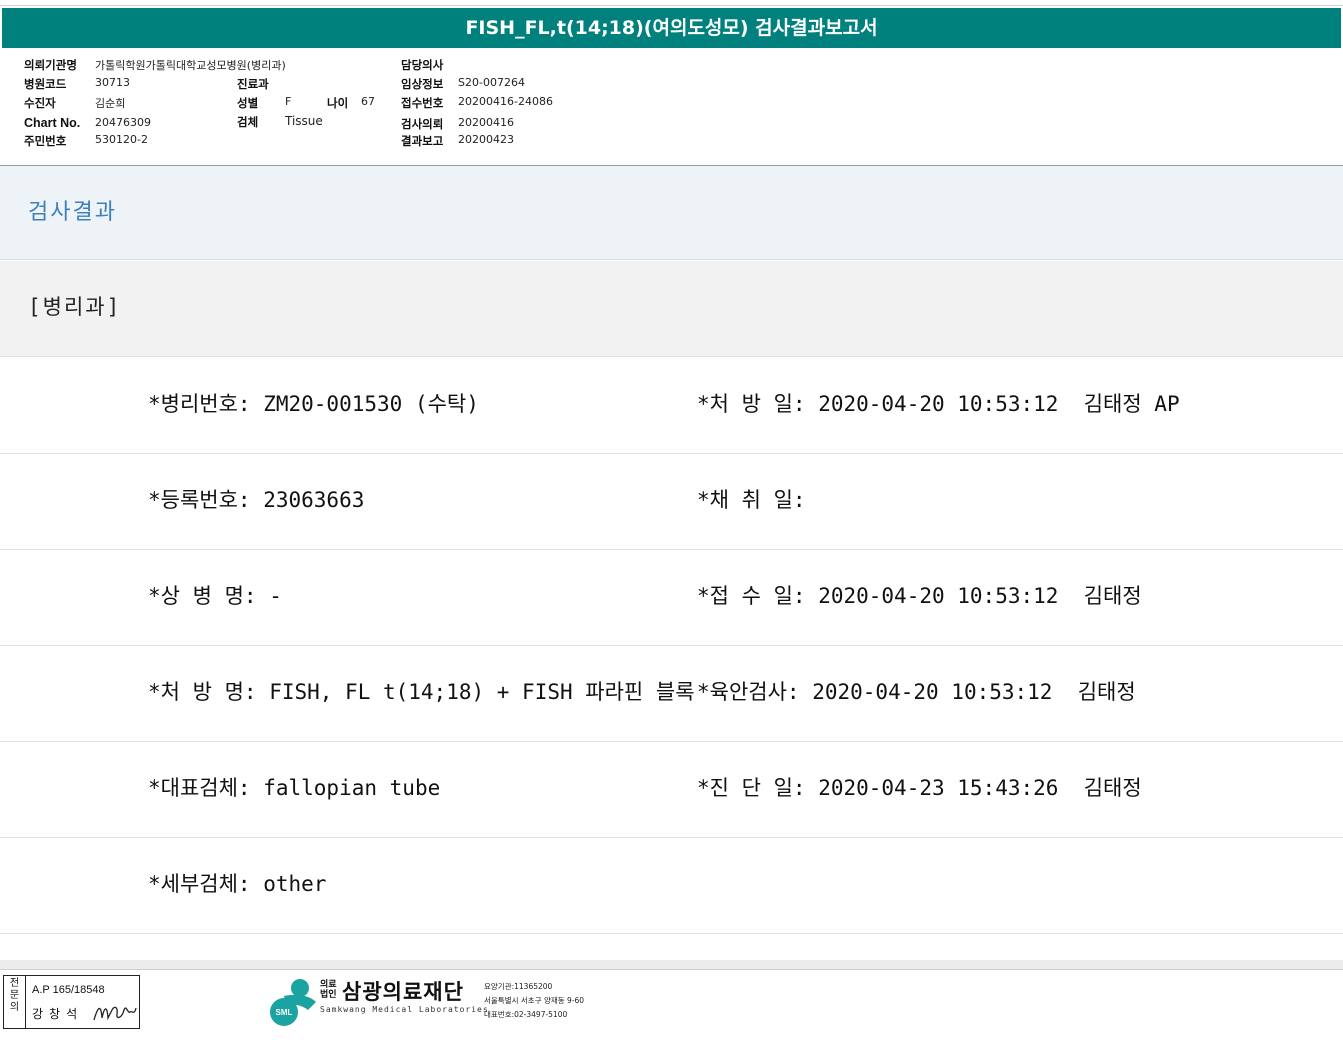  I want to click on chart-no-label: Chart No., so click(52, 123).